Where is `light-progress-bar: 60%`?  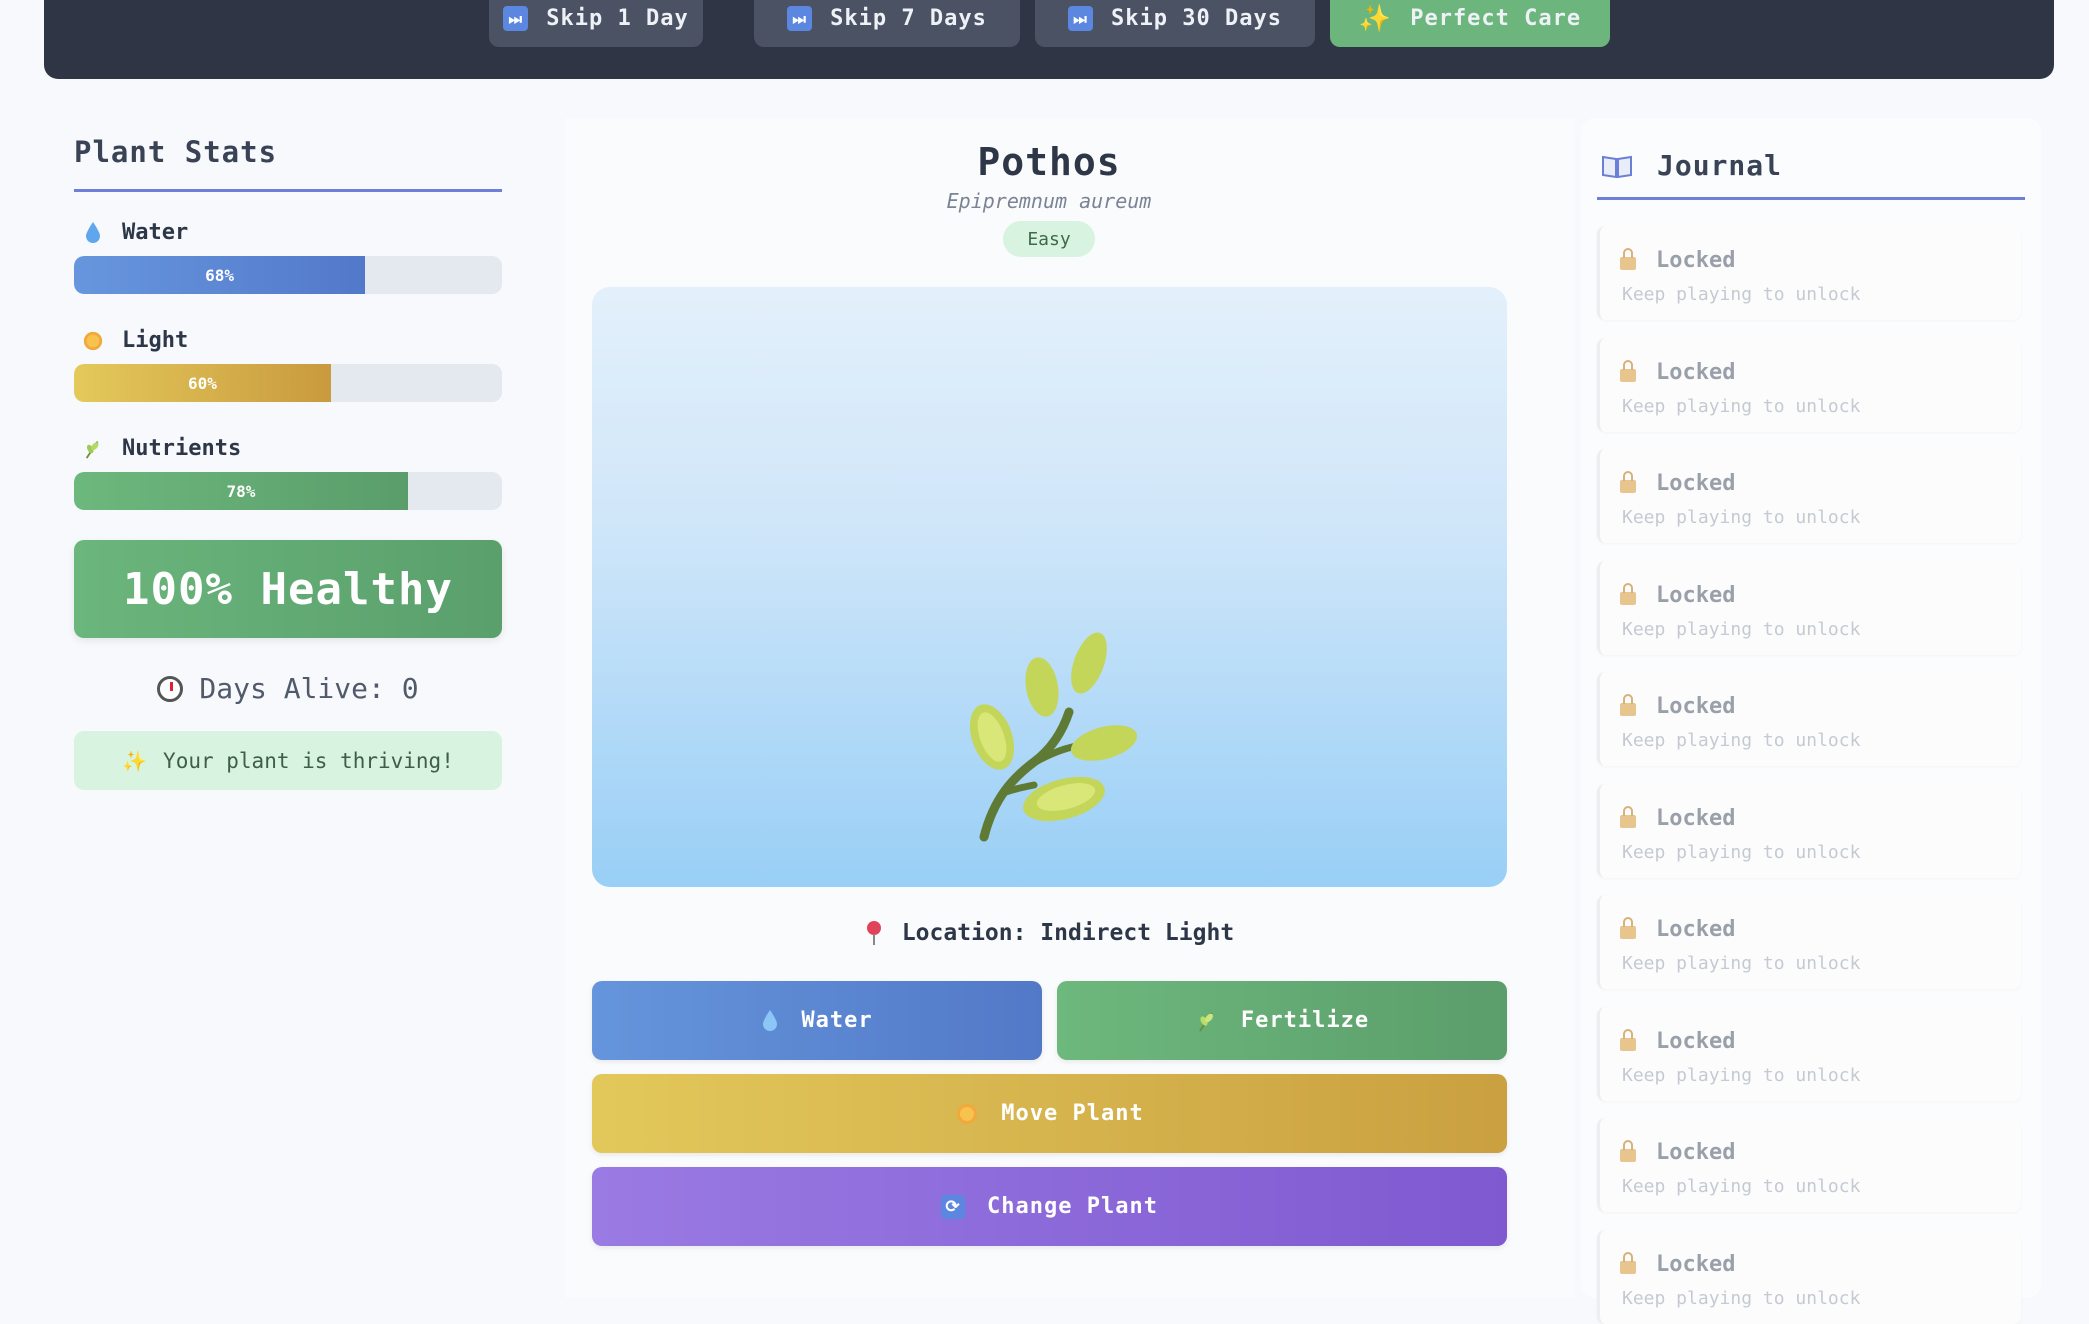
light-progress-bar: 60% is located at coordinates (288, 383).